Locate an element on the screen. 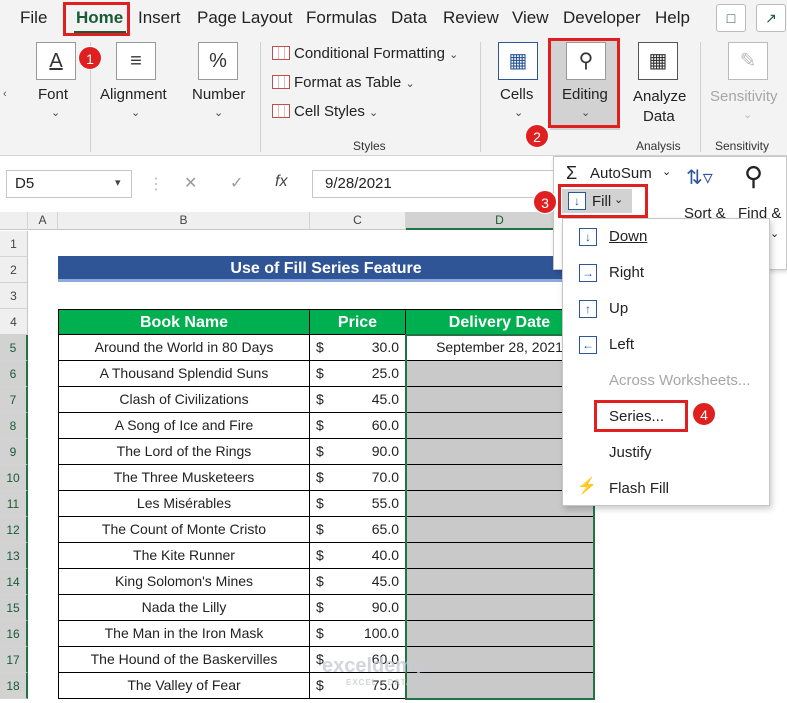 Image resolution: width=787 pixels, height=703 pixels. price-cell: $65.0 is located at coordinates (358, 530).